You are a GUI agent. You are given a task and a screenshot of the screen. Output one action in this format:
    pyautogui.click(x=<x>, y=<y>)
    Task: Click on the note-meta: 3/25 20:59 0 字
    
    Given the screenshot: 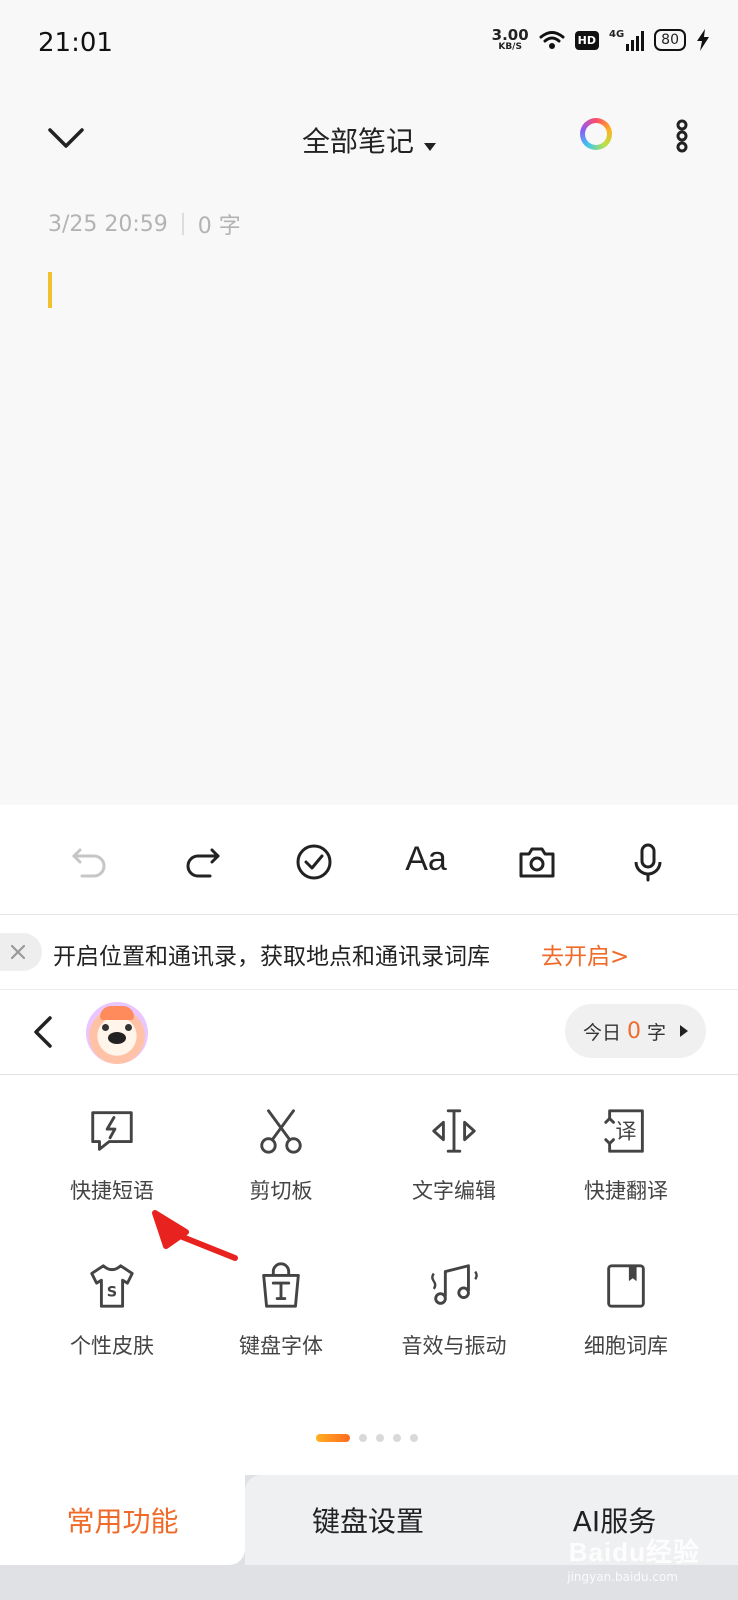 What is the action you would take?
    pyautogui.click(x=144, y=224)
    